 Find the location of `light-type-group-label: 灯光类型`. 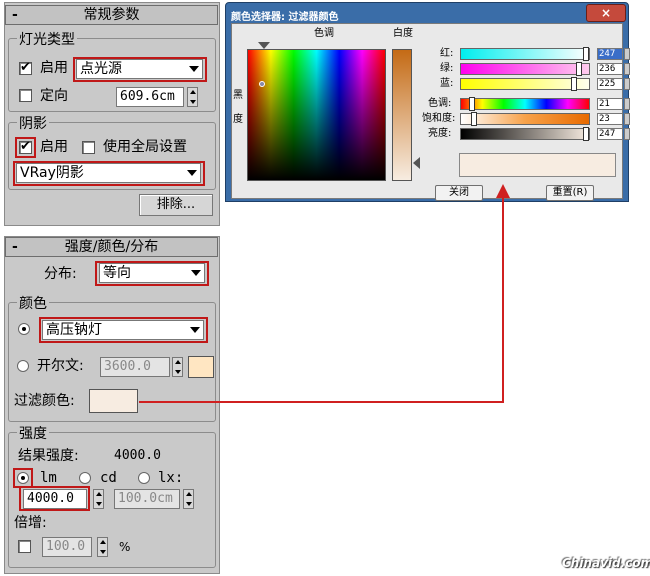

light-type-group-label: 灯光类型 is located at coordinates (47, 40).